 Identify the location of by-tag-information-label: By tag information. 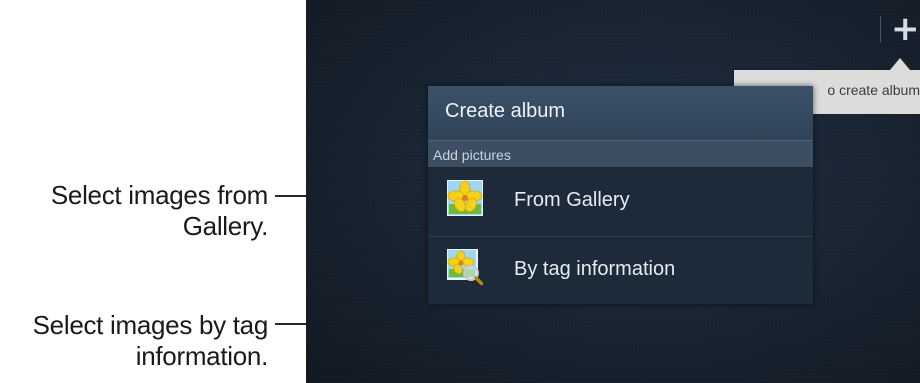
(595, 269).